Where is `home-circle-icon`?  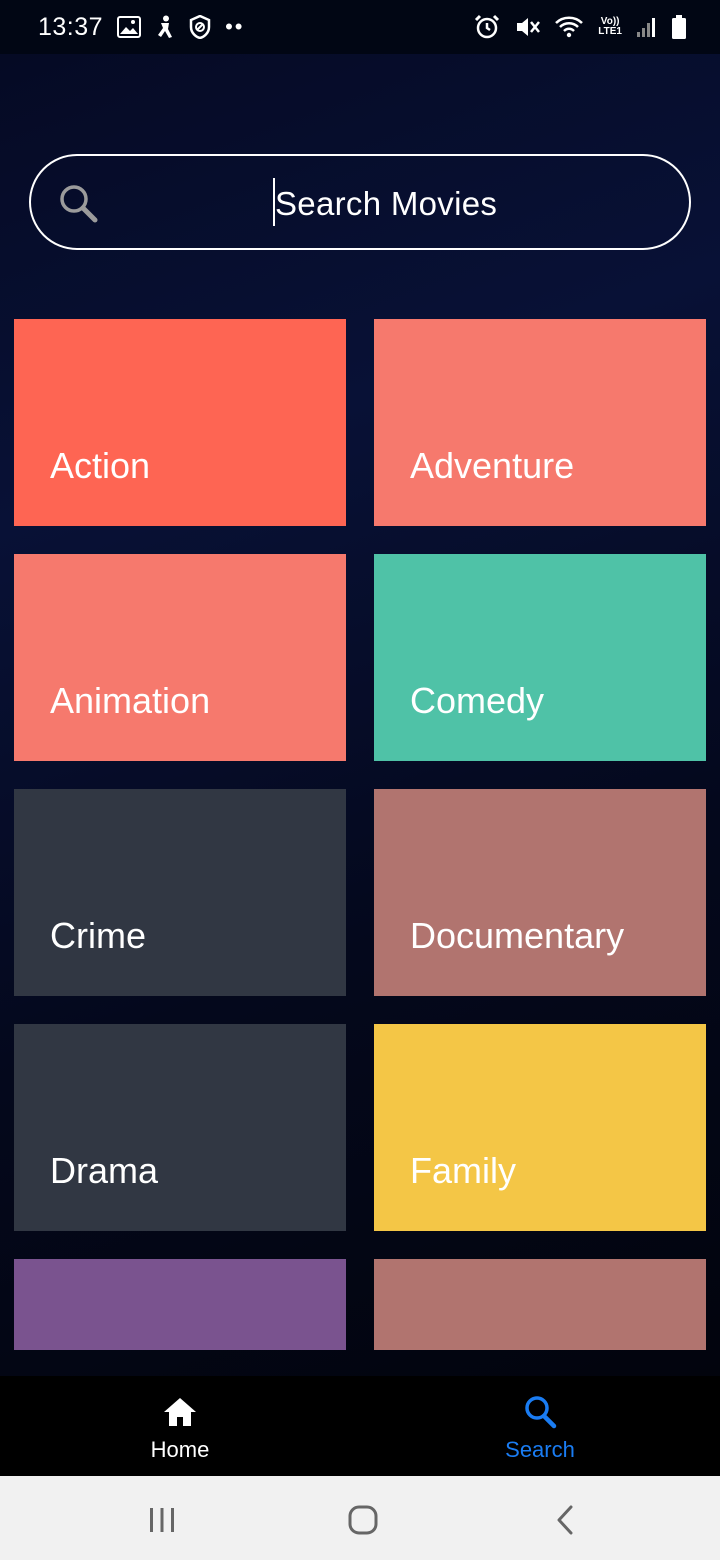 home-circle-icon is located at coordinates (363, 1520).